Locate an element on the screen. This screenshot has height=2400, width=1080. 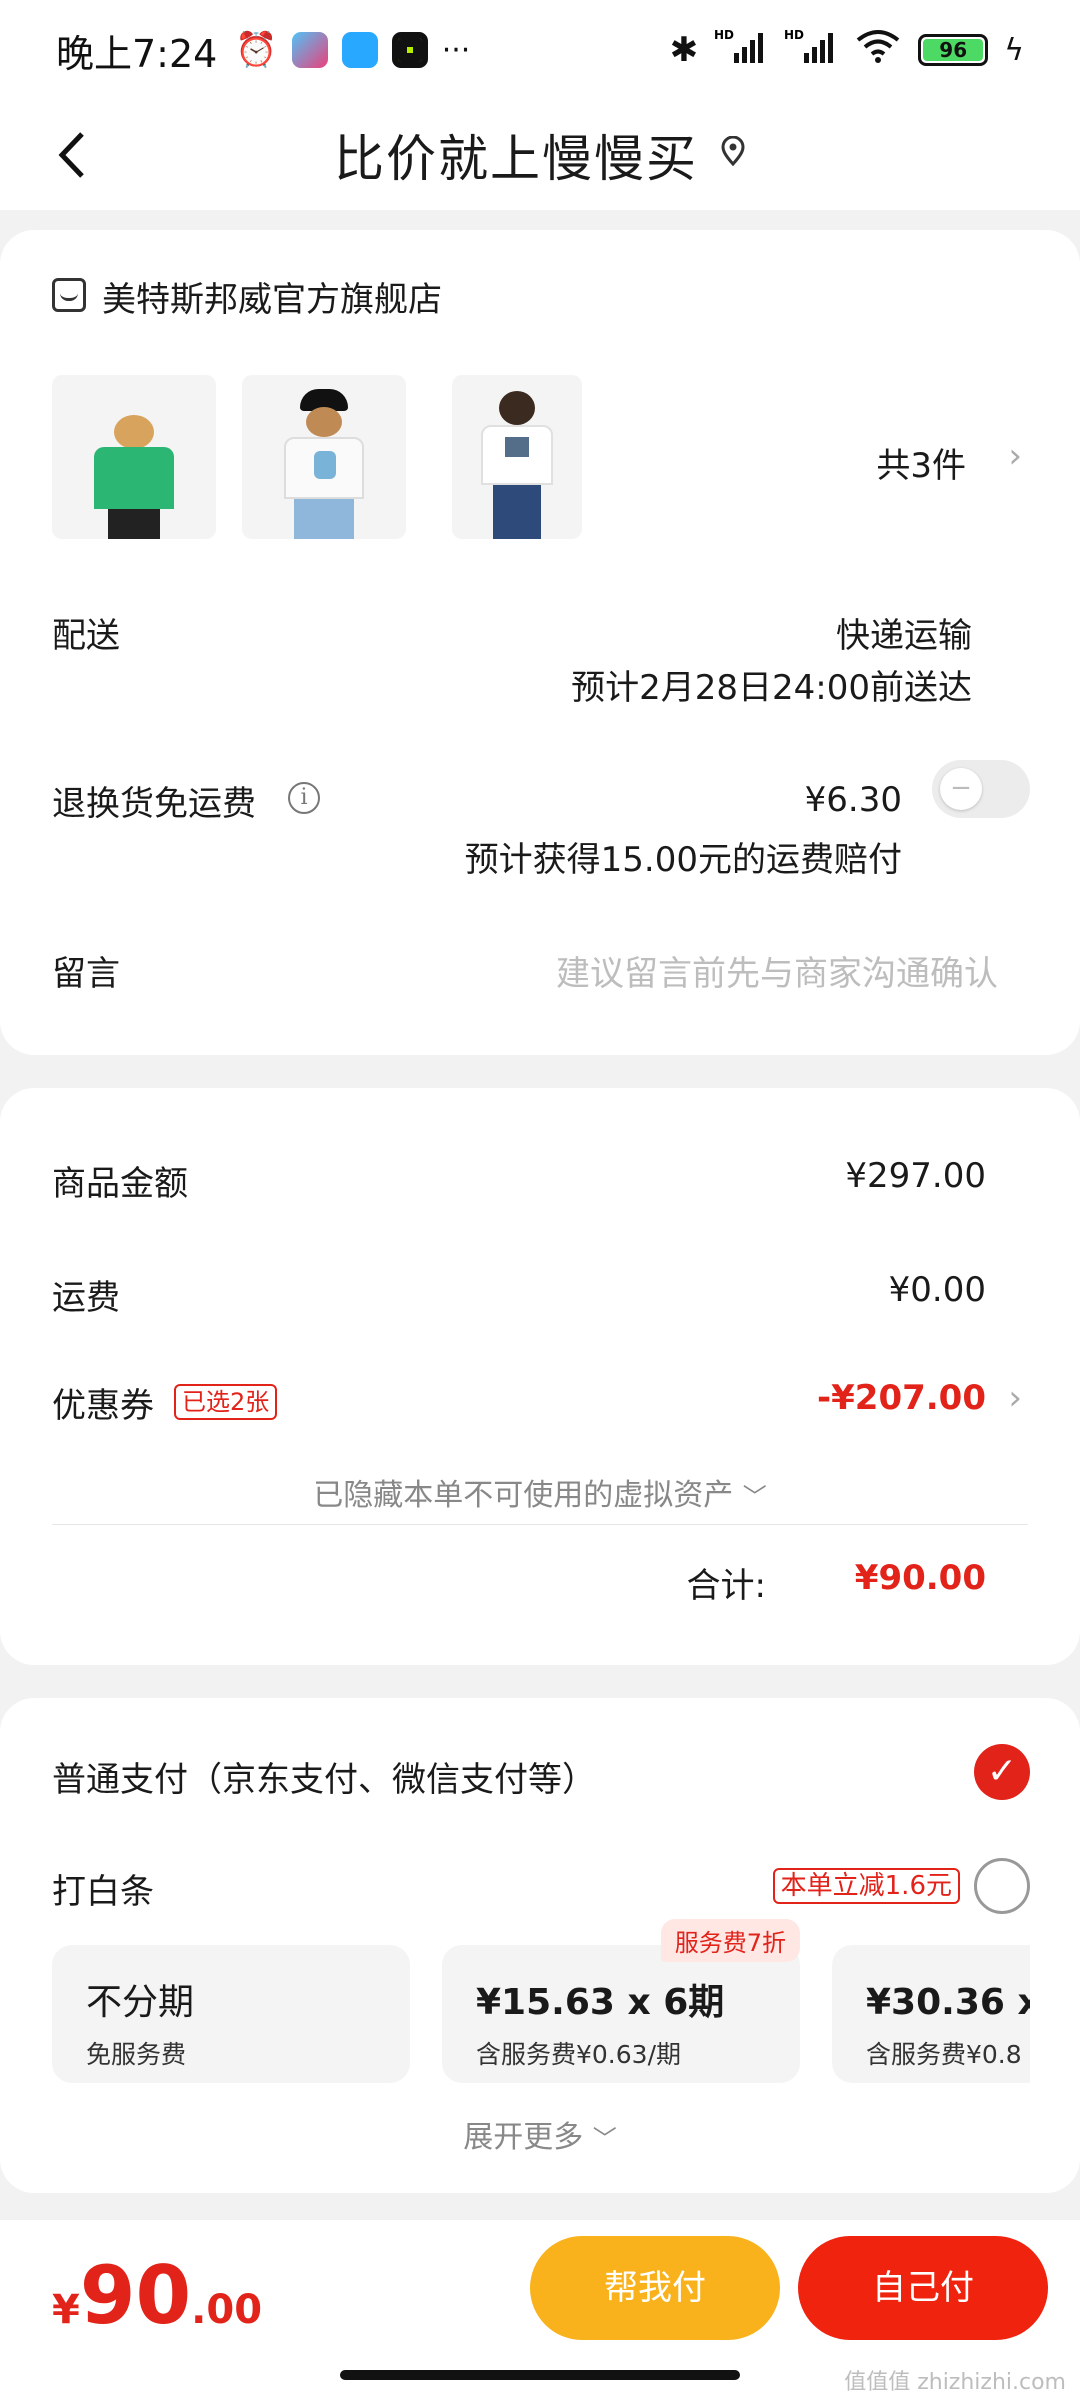
coupon-selected-badge: 已选2张 is located at coordinates (226, 1402).